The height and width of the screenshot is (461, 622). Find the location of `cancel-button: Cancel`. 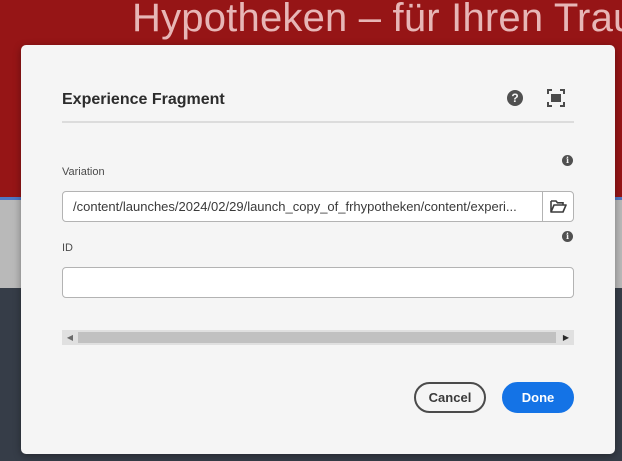

cancel-button: Cancel is located at coordinates (450, 397).